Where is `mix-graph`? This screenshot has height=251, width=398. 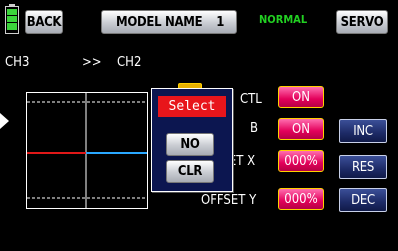
mix-graph is located at coordinates (87, 150).